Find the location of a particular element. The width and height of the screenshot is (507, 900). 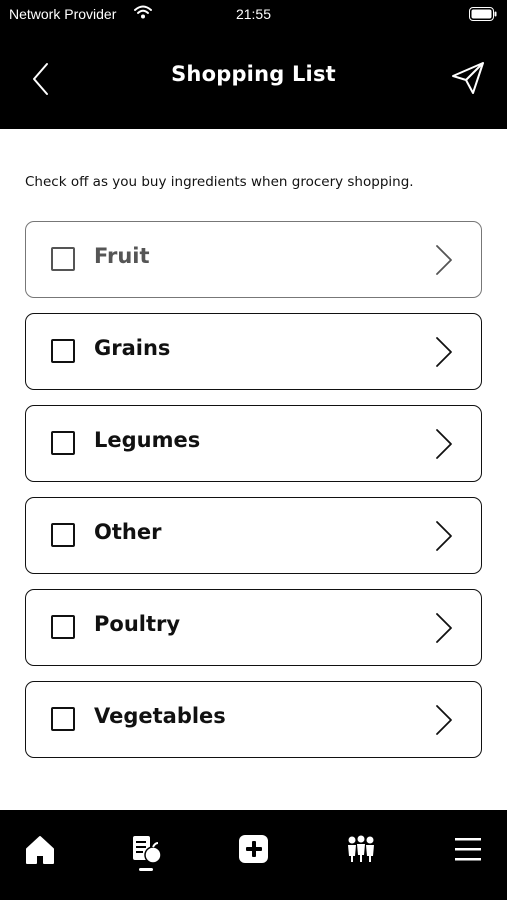

header-bar: Shopping List is located at coordinates (253, 78).